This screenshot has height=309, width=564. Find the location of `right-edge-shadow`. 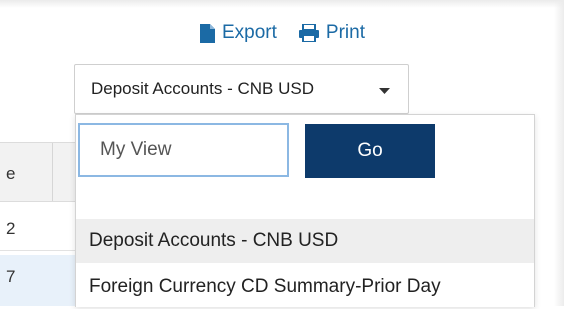

right-edge-shadow is located at coordinates (559, 153).